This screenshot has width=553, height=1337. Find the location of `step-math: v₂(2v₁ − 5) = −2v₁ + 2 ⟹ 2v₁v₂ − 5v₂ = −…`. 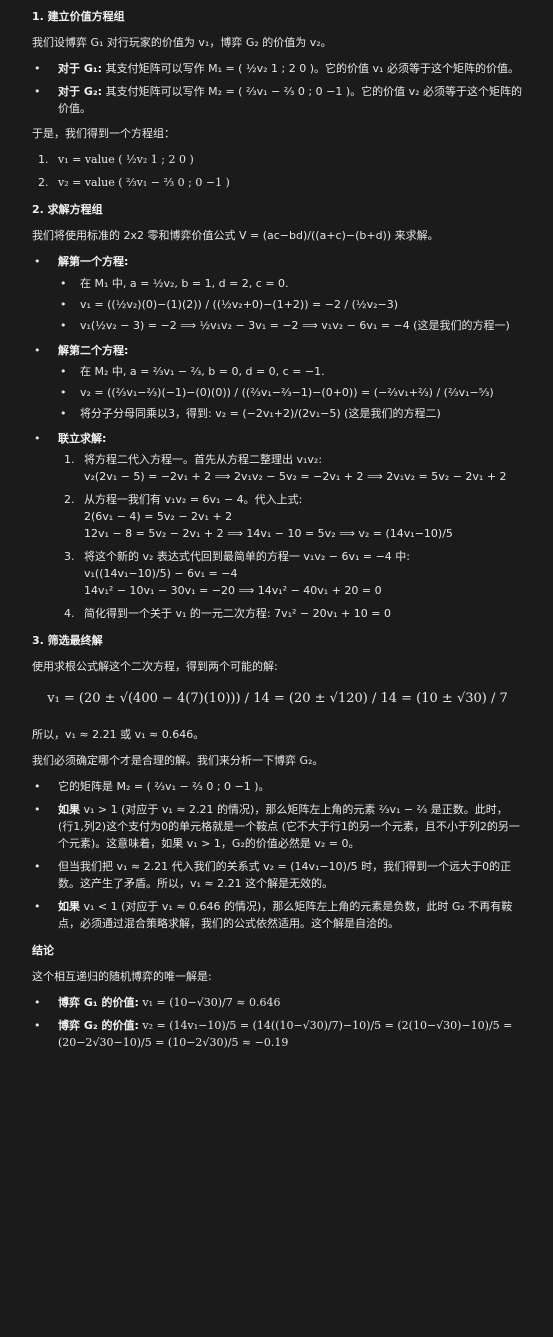

step-math: v₂(2v₁ − 5) = −2v₁ + 2 ⟹ 2v₁v₂ − 5v₂ = −… is located at coordinates (295, 476).